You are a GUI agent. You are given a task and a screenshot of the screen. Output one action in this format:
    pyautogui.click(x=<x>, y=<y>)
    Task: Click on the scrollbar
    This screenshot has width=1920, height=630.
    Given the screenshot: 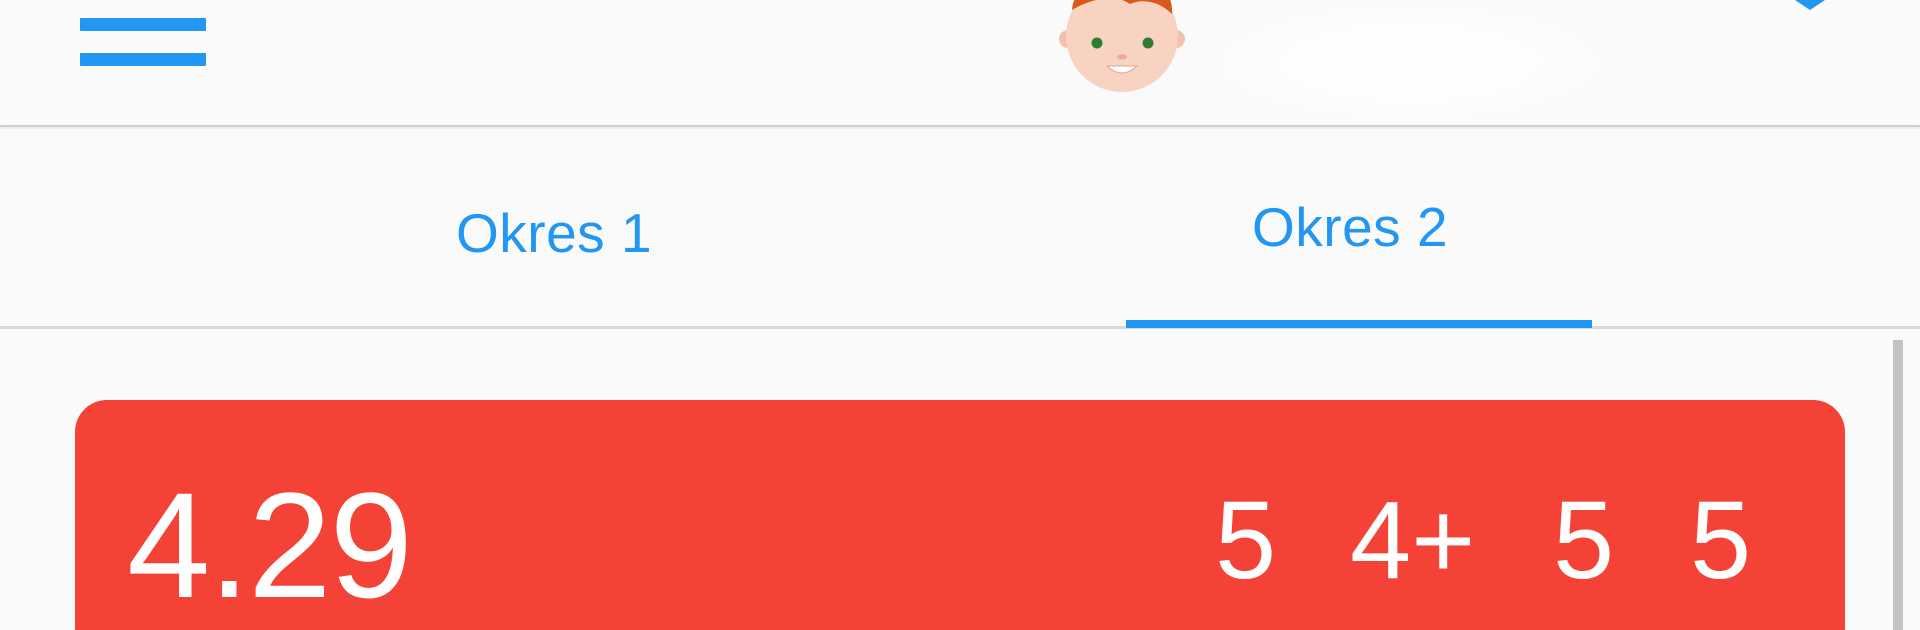 What is the action you would take?
    pyautogui.click(x=1898, y=485)
    